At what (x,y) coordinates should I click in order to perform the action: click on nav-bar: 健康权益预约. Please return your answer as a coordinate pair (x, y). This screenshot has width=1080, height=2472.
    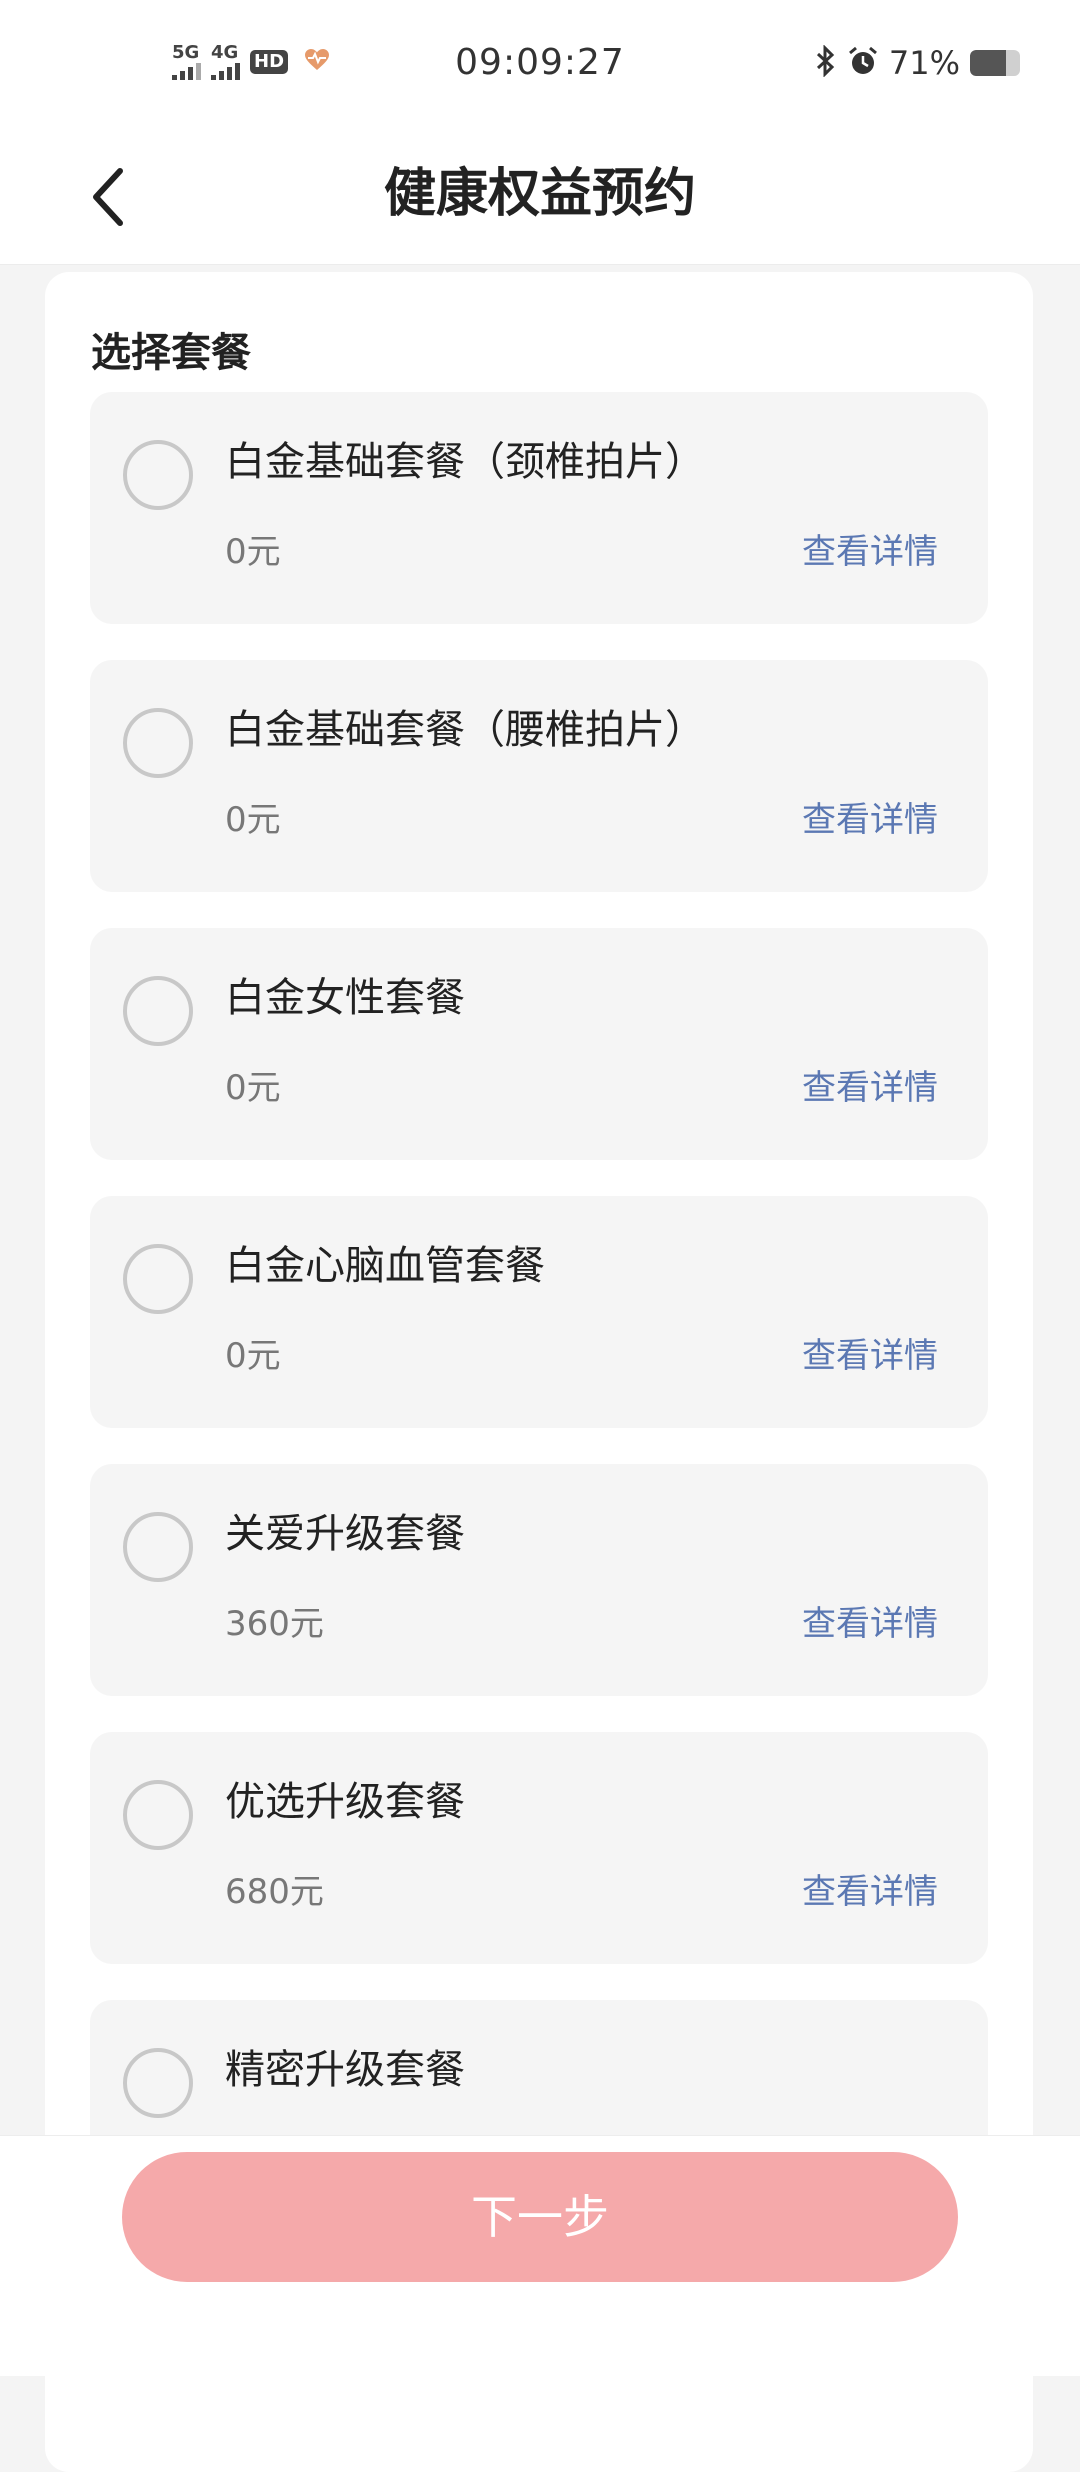
    Looking at the image, I should click on (540, 197).